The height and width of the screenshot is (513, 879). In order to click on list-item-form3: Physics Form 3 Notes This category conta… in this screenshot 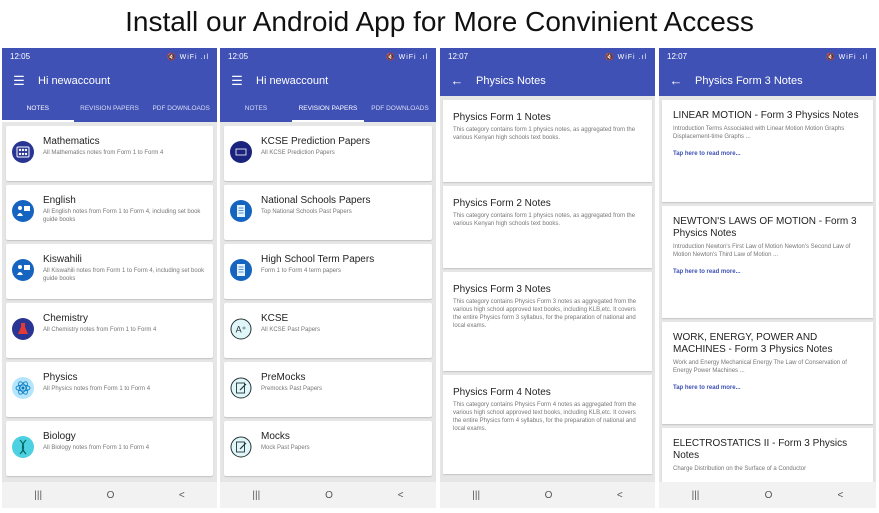, I will do `click(547, 321)`.